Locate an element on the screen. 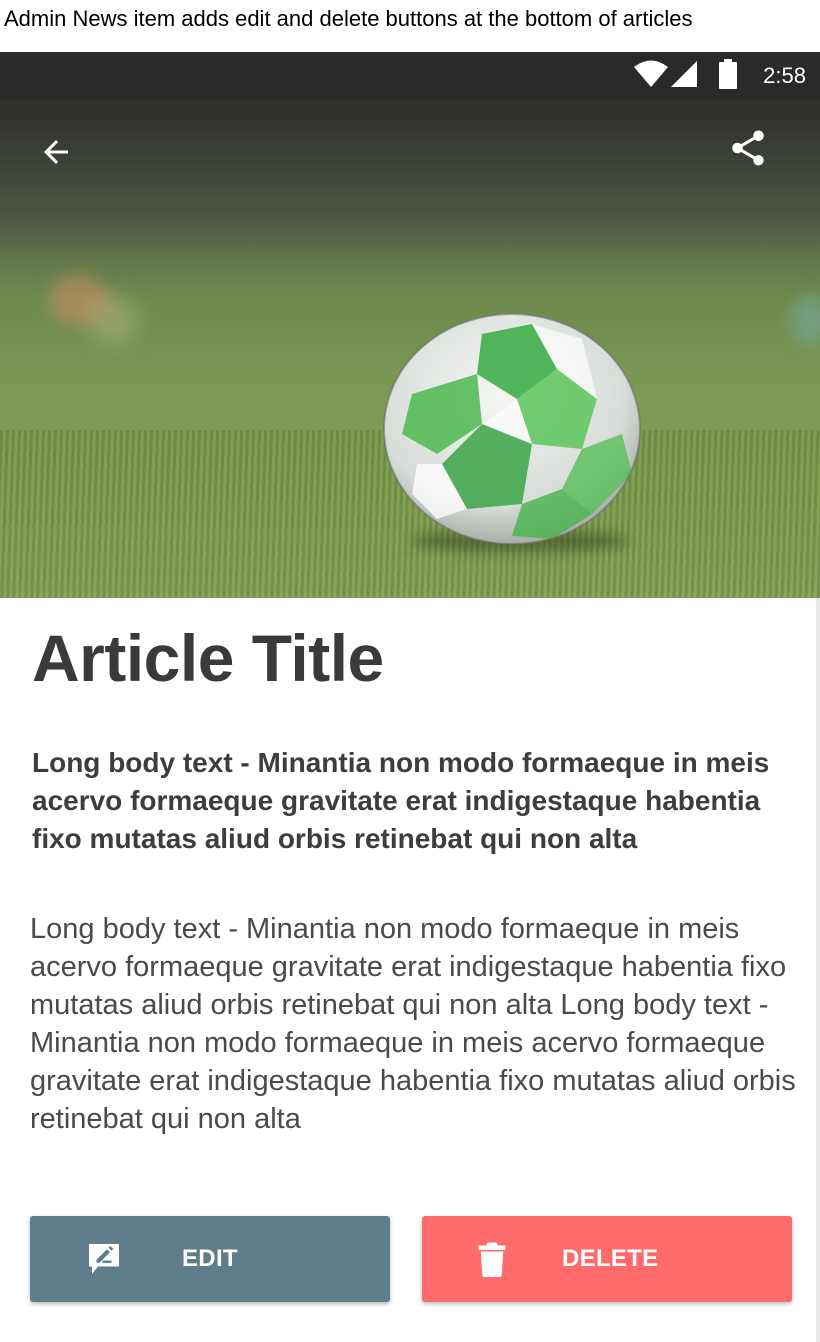  status-bar: 2:58 is located at coordinates (410, 76).